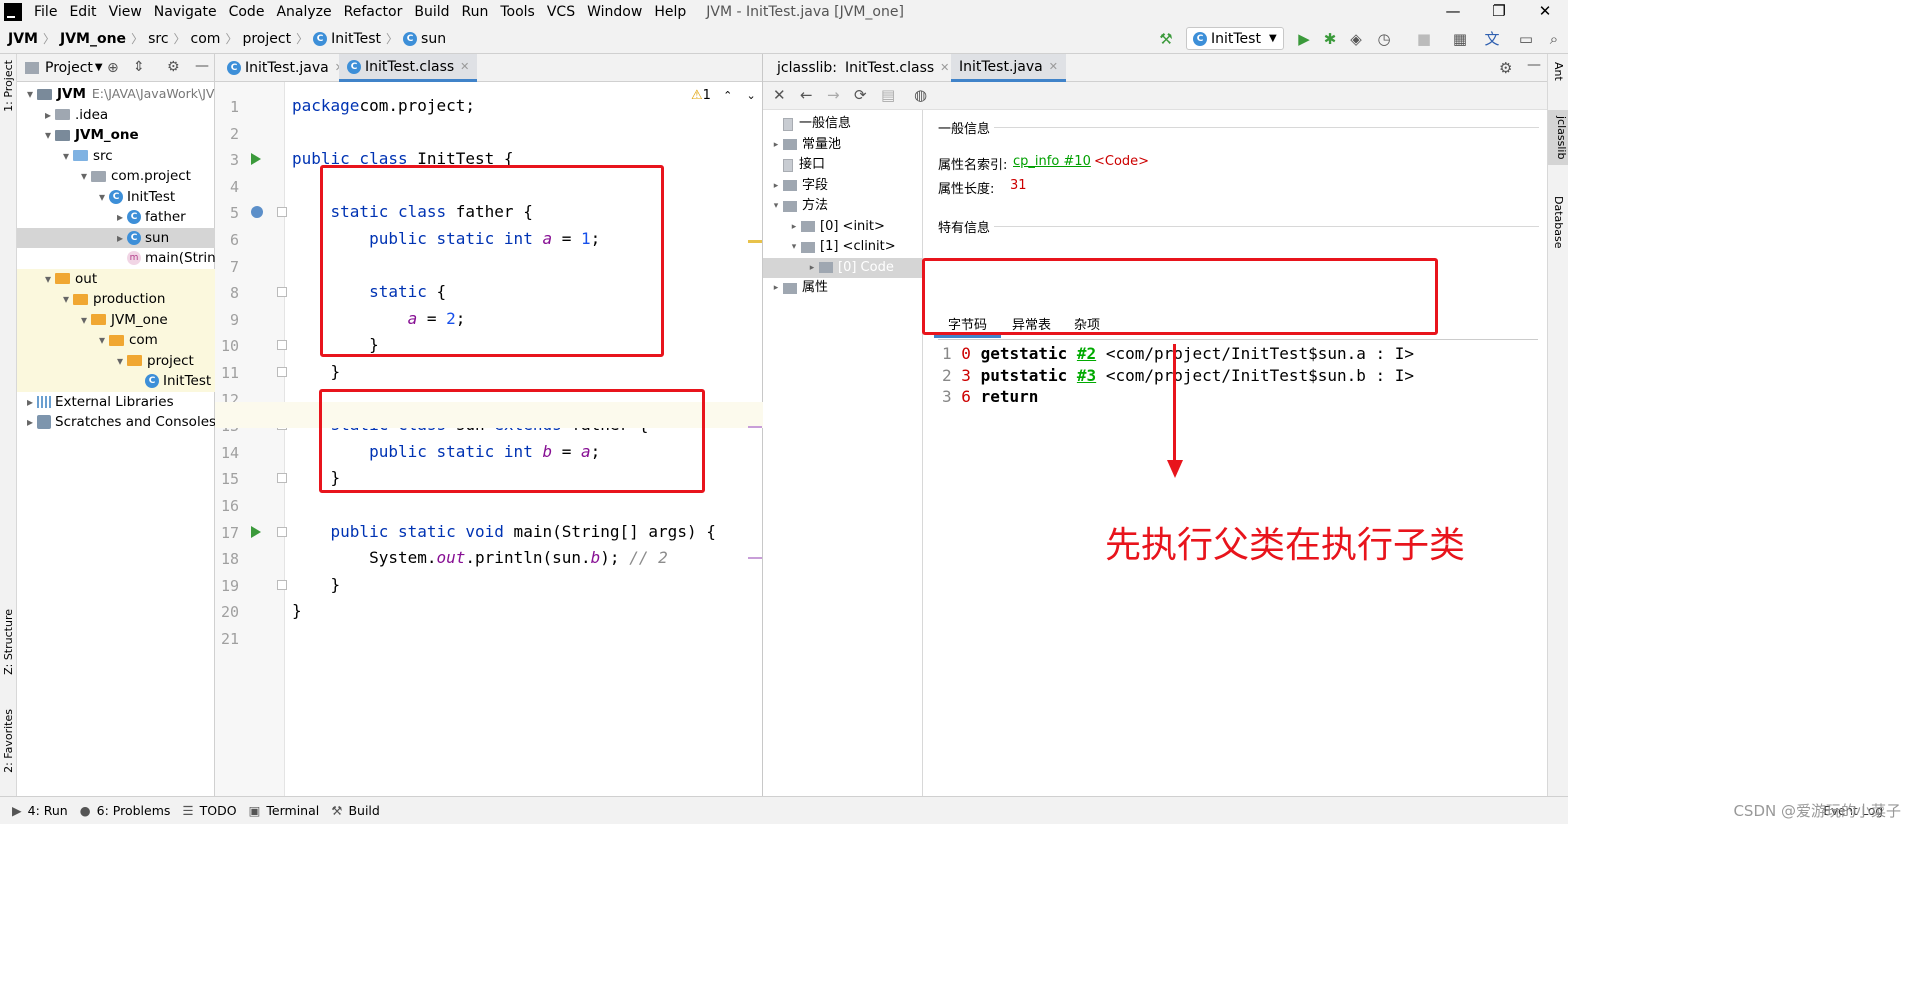 The image size is (1913, 1005). I want to click on run-configuration-select: C InitTest ▼, so click(1235, 38).